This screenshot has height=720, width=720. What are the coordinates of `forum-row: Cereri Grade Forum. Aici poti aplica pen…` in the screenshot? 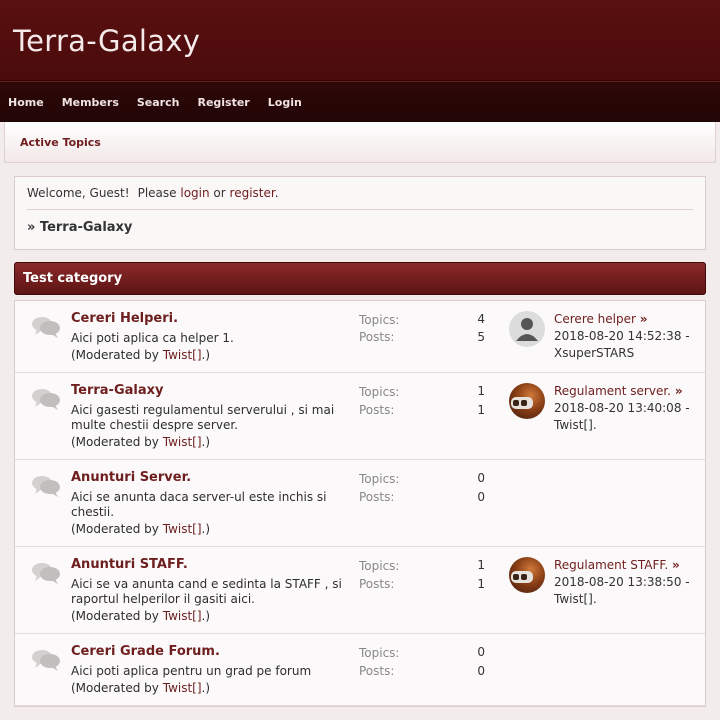 It's located at (360, 670).